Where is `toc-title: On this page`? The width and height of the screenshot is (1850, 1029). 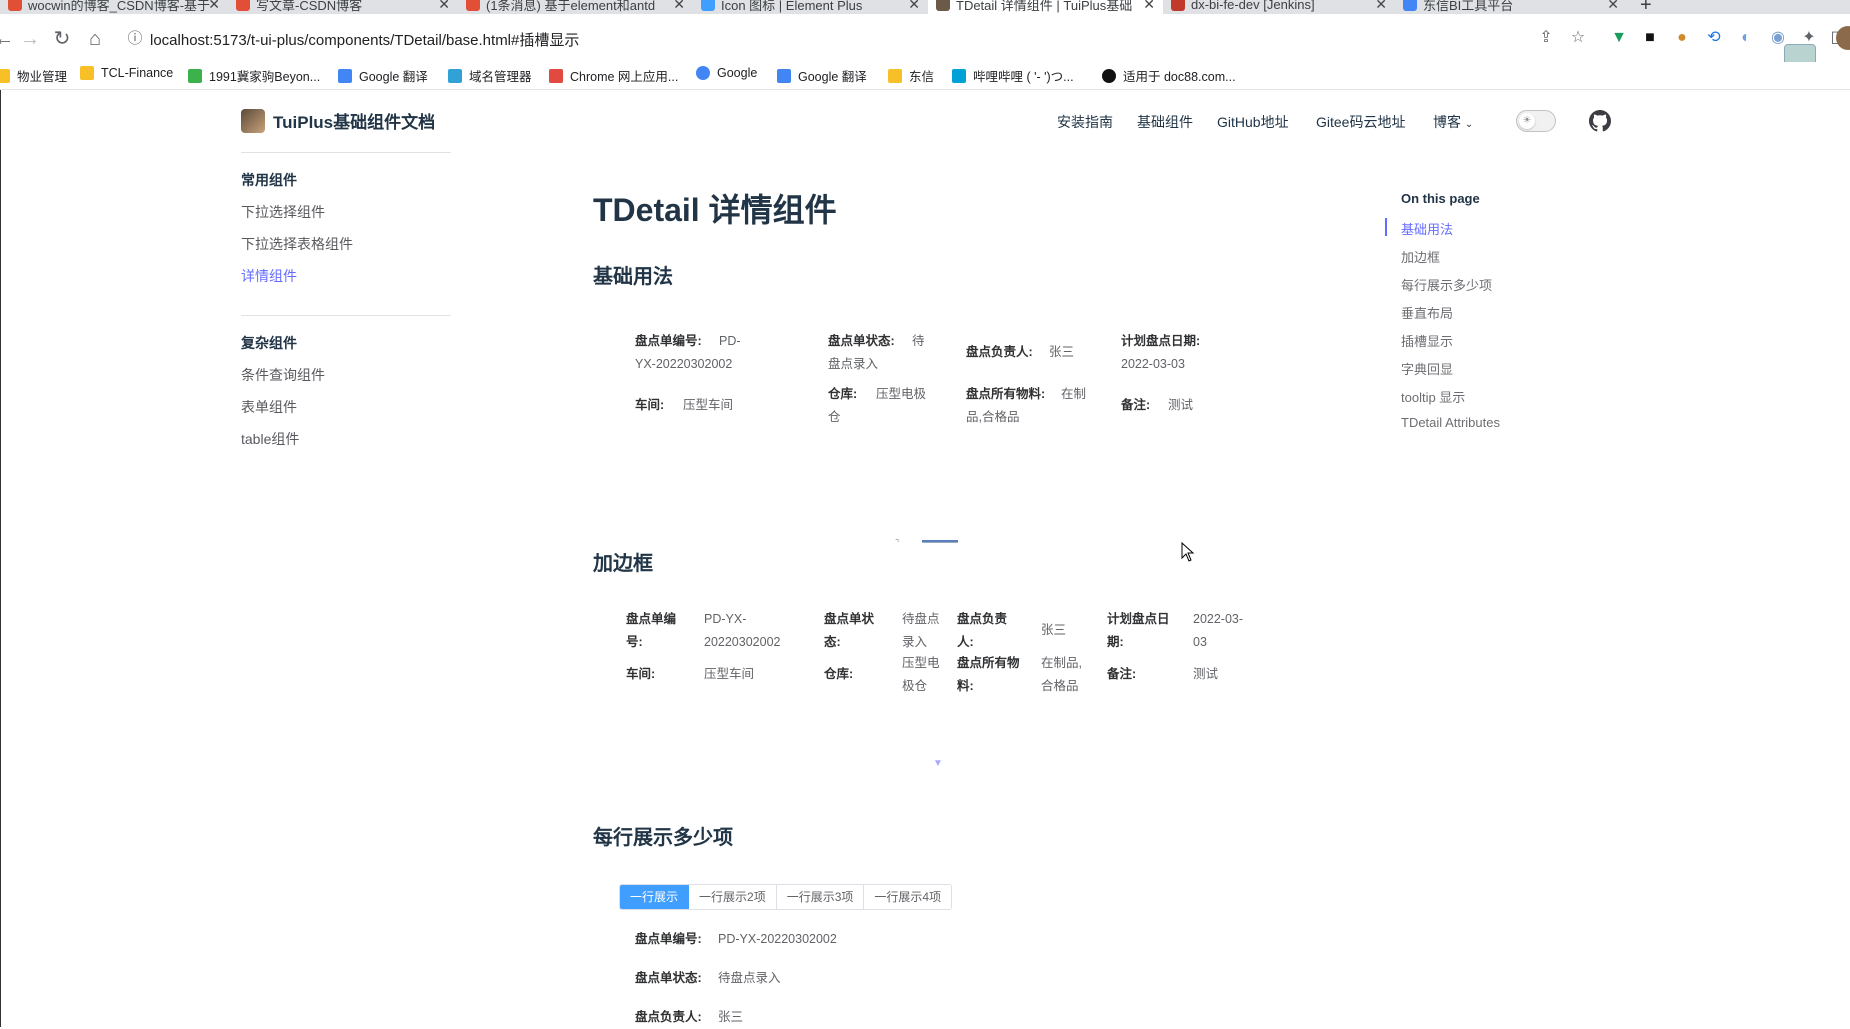
toc-title: On this page is located at coordinates (1440, 198).